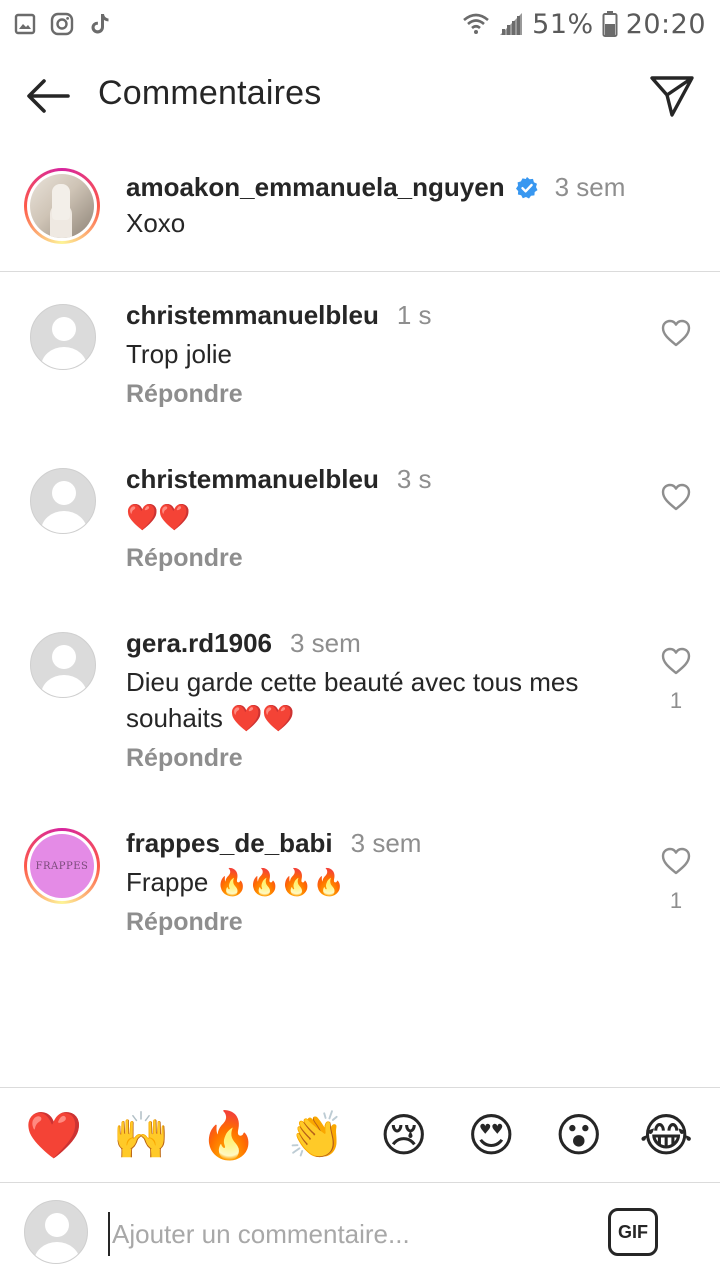 This screenshot has width=720, height=1280. What do you see at coordinates (179, 354) in the screenshot?
I see `comment-text: Trop jolie` at bounding box center [179, 354].